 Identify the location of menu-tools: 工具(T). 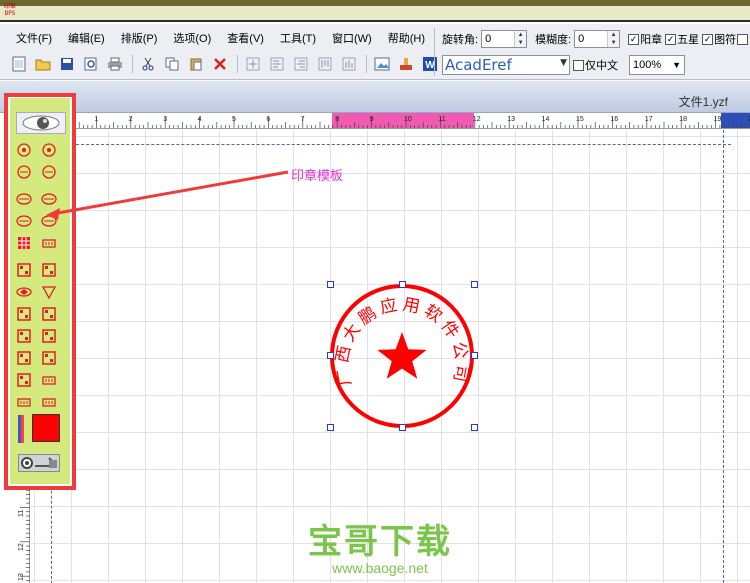
(298, 39).